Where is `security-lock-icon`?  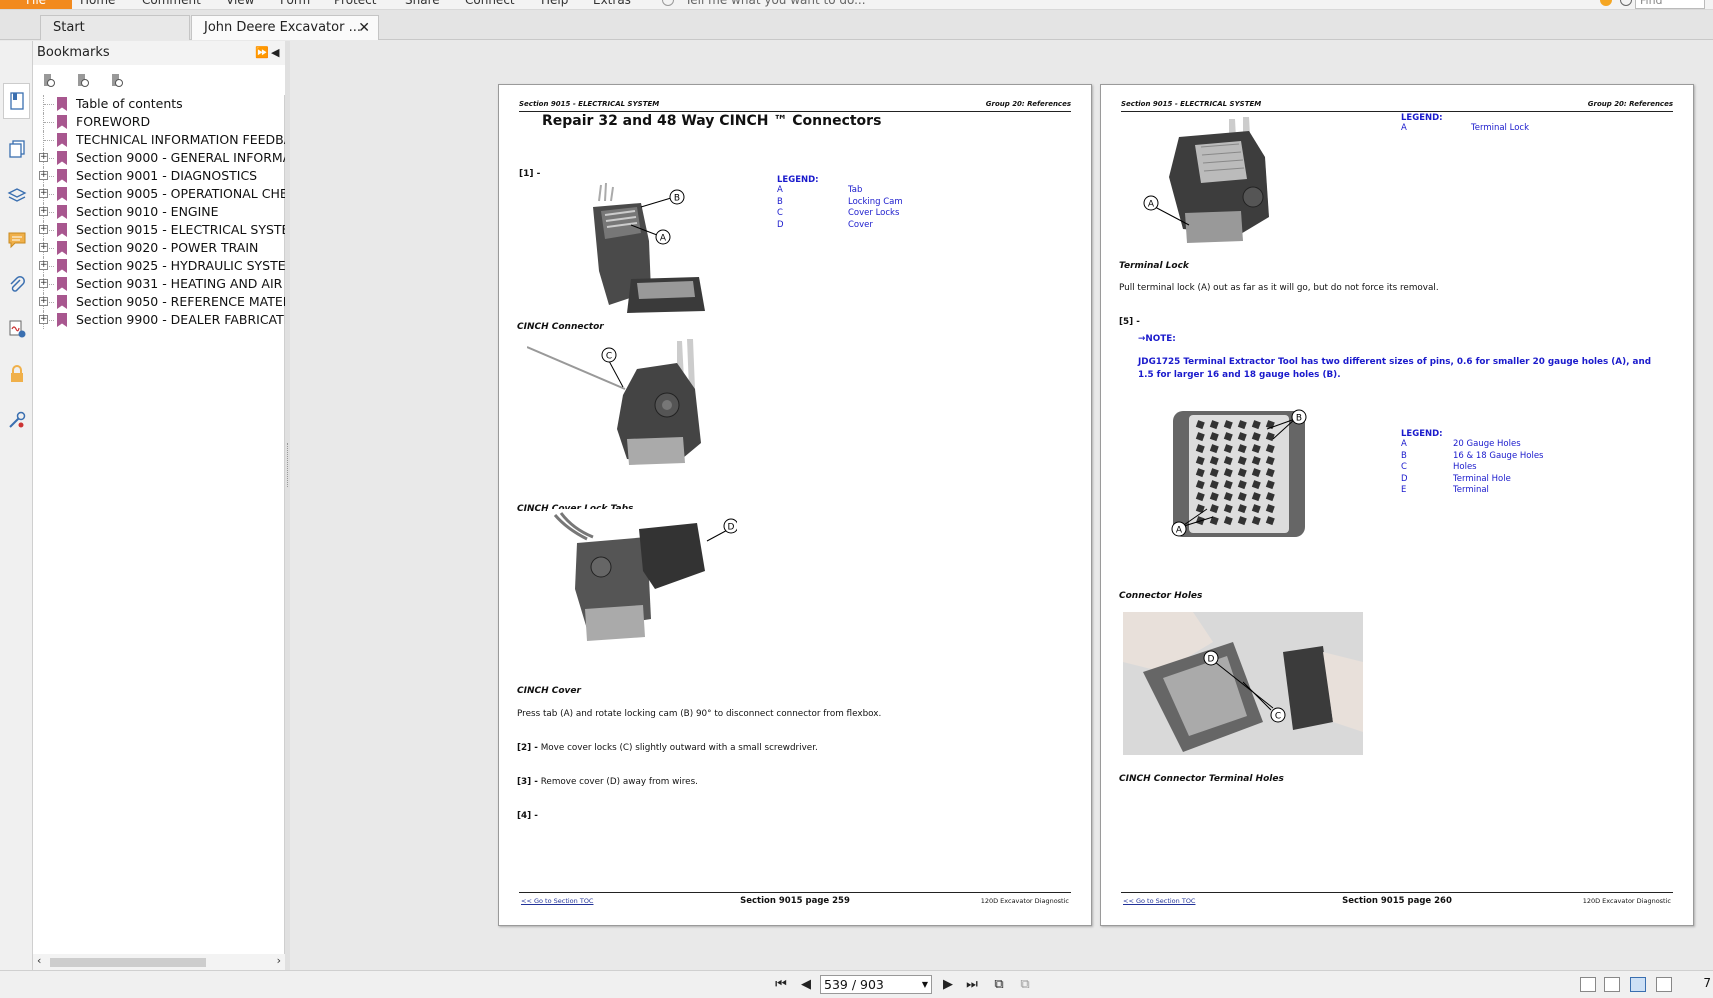 security-lock-icon is located at coordinates (17, 374).